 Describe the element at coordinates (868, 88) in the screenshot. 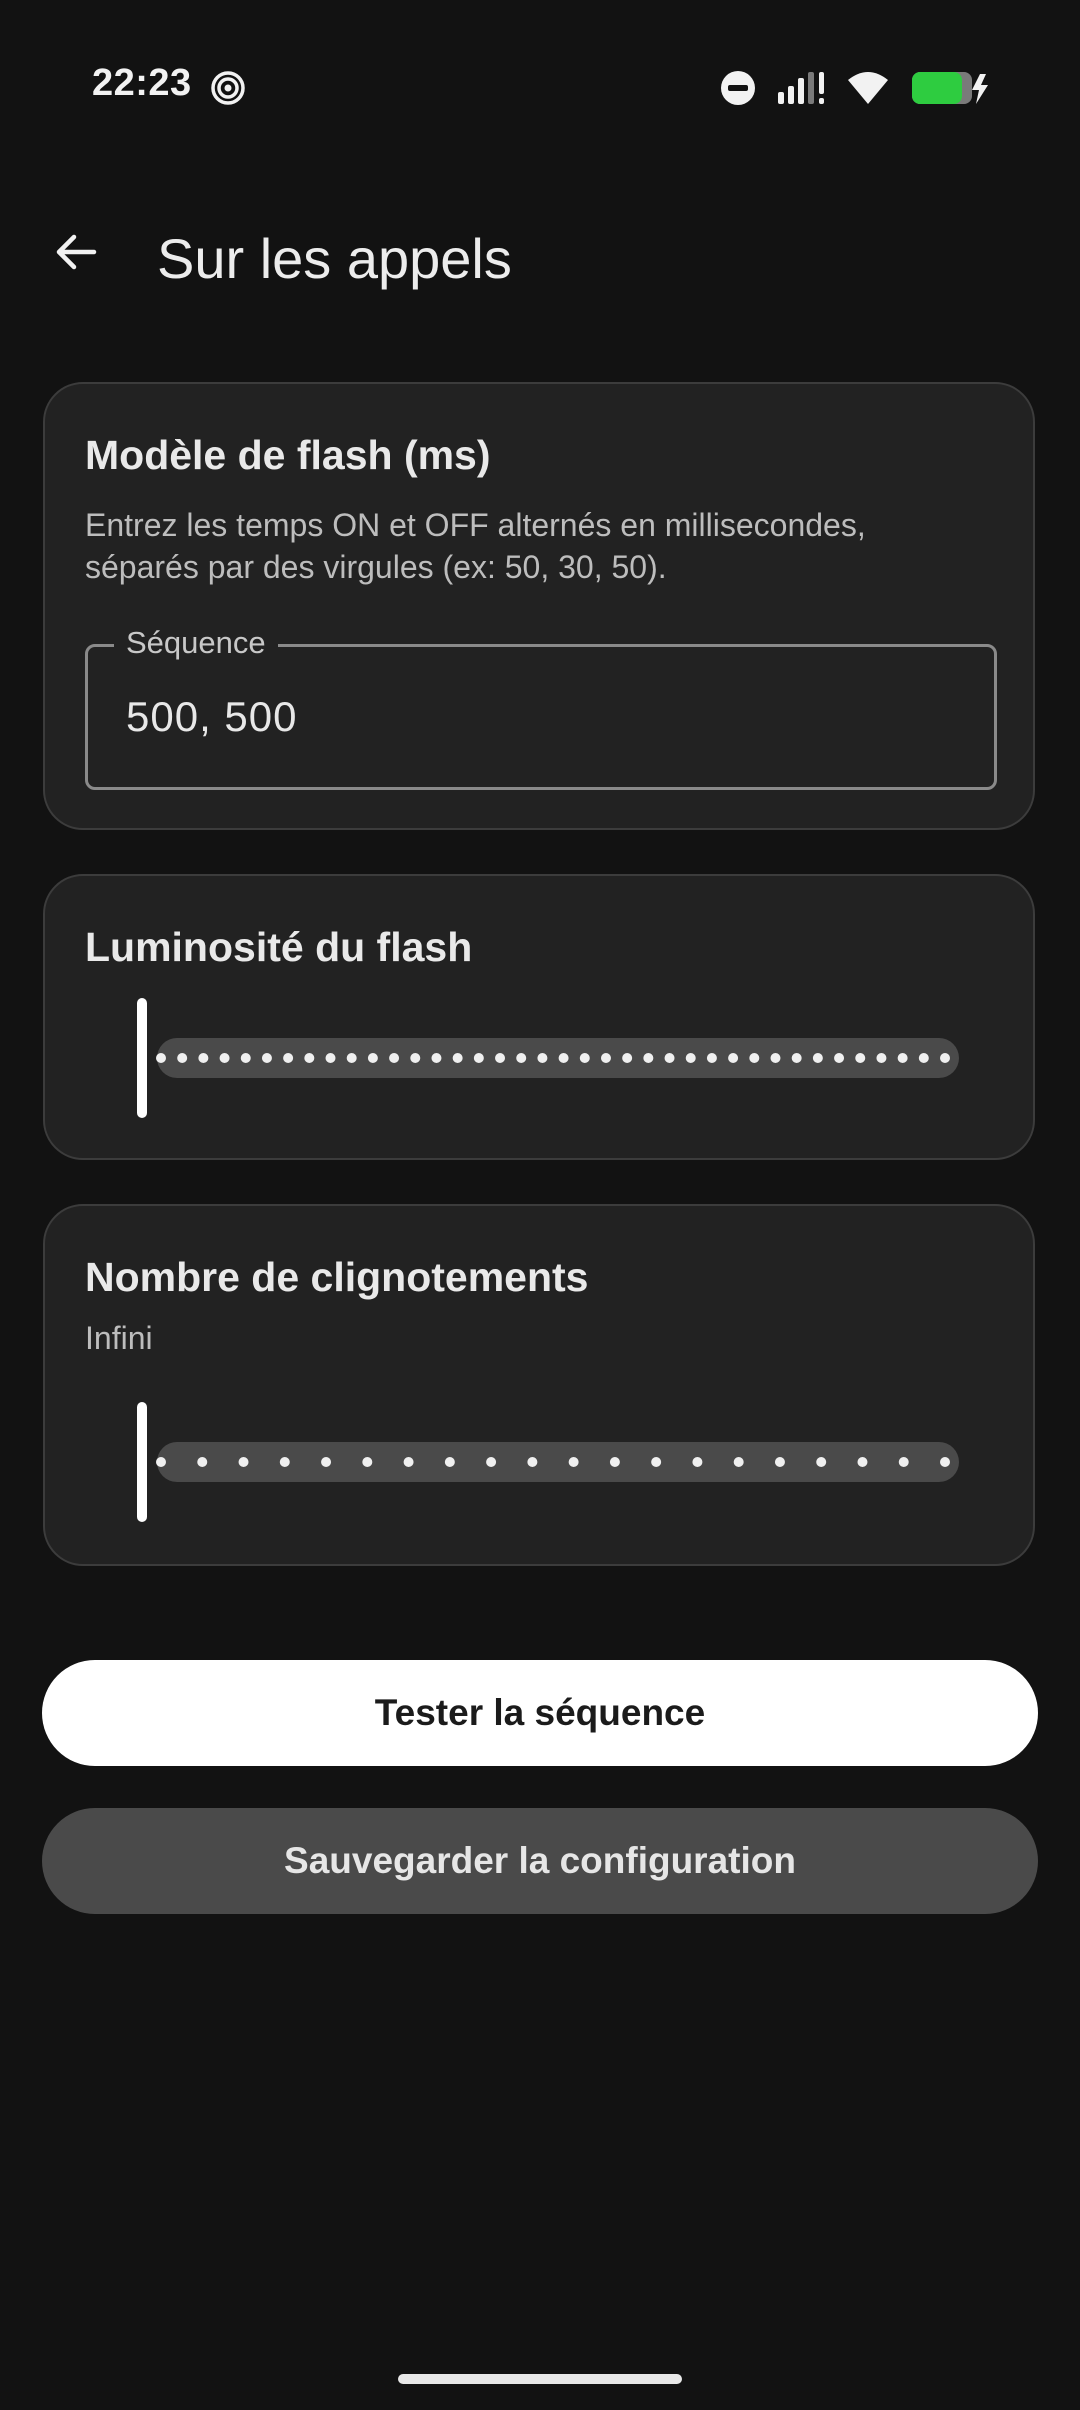

I see `wifi-icon` at that location.